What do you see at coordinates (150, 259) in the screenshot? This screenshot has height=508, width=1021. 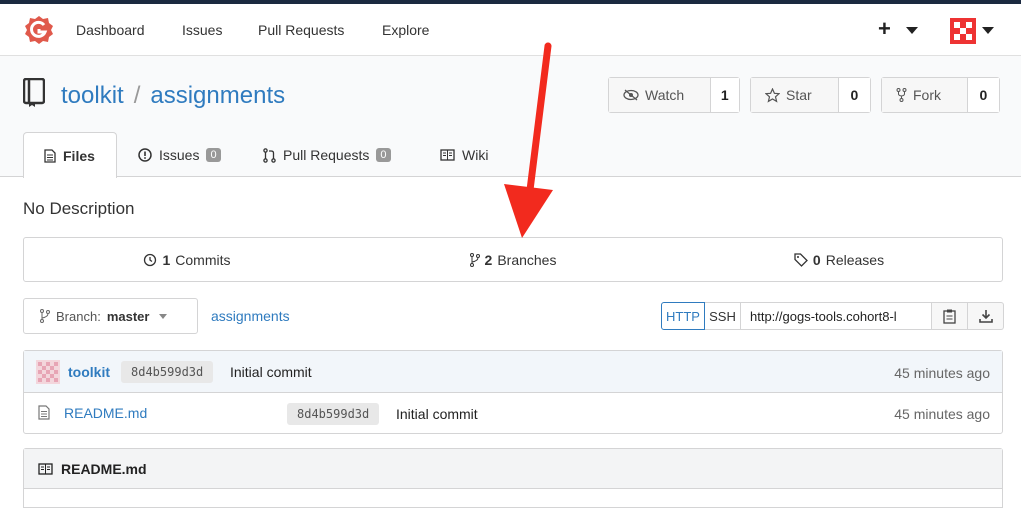 I see `history-icon` at bounding box center [150, 259].